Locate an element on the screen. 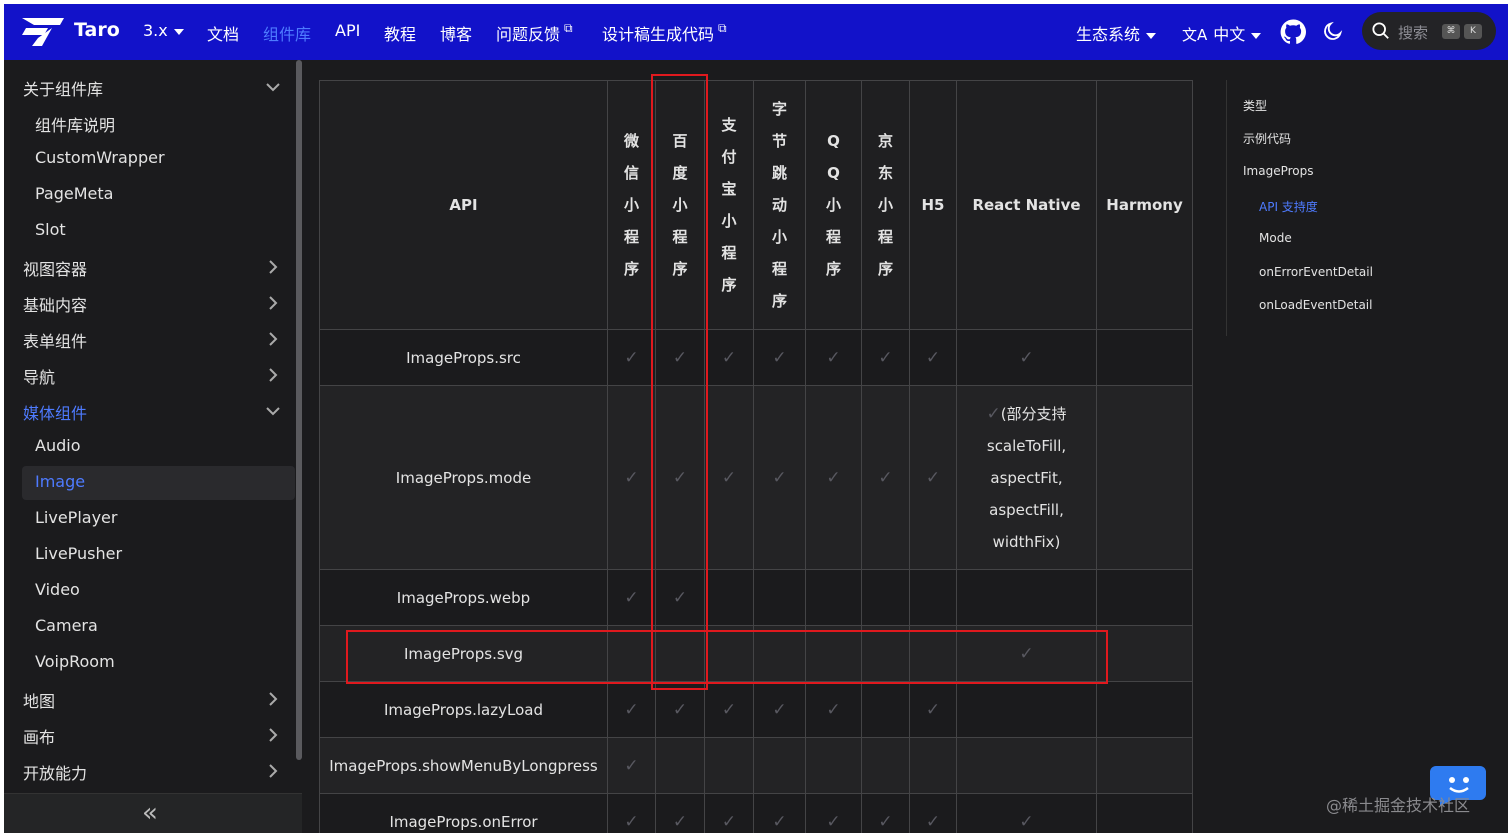 This screenshot has height=837, width=1512. nav-design-to-code: 设计稿生成代码 ⧉ is located at coordinates (664, 33).